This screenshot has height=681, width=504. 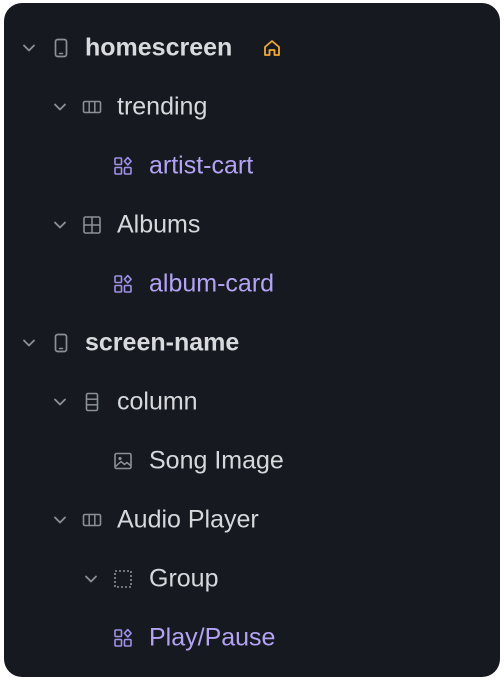 What do you see at coordinates (92, 225) in the screenshot?
I see `grid-layout-icon` at bounding box center [92, 225].